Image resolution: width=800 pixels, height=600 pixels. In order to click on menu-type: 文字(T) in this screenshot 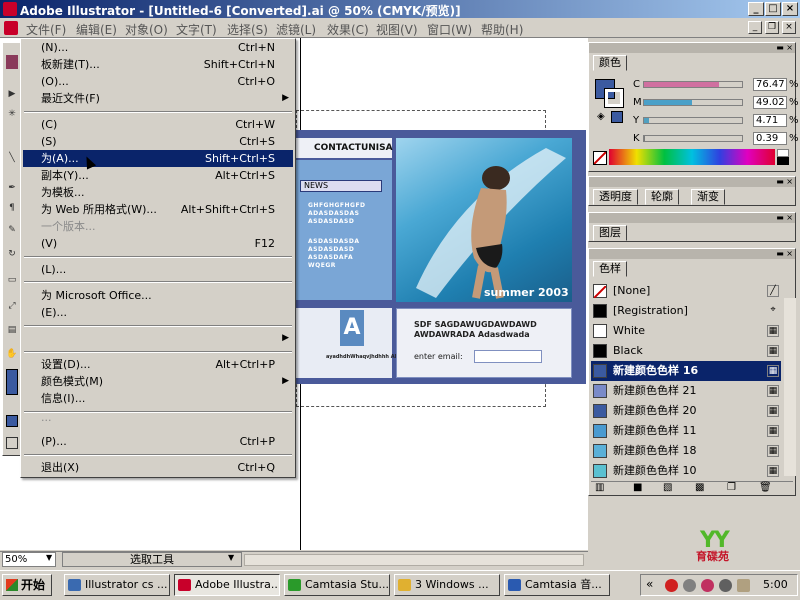, I will do `click(196, 29)`.